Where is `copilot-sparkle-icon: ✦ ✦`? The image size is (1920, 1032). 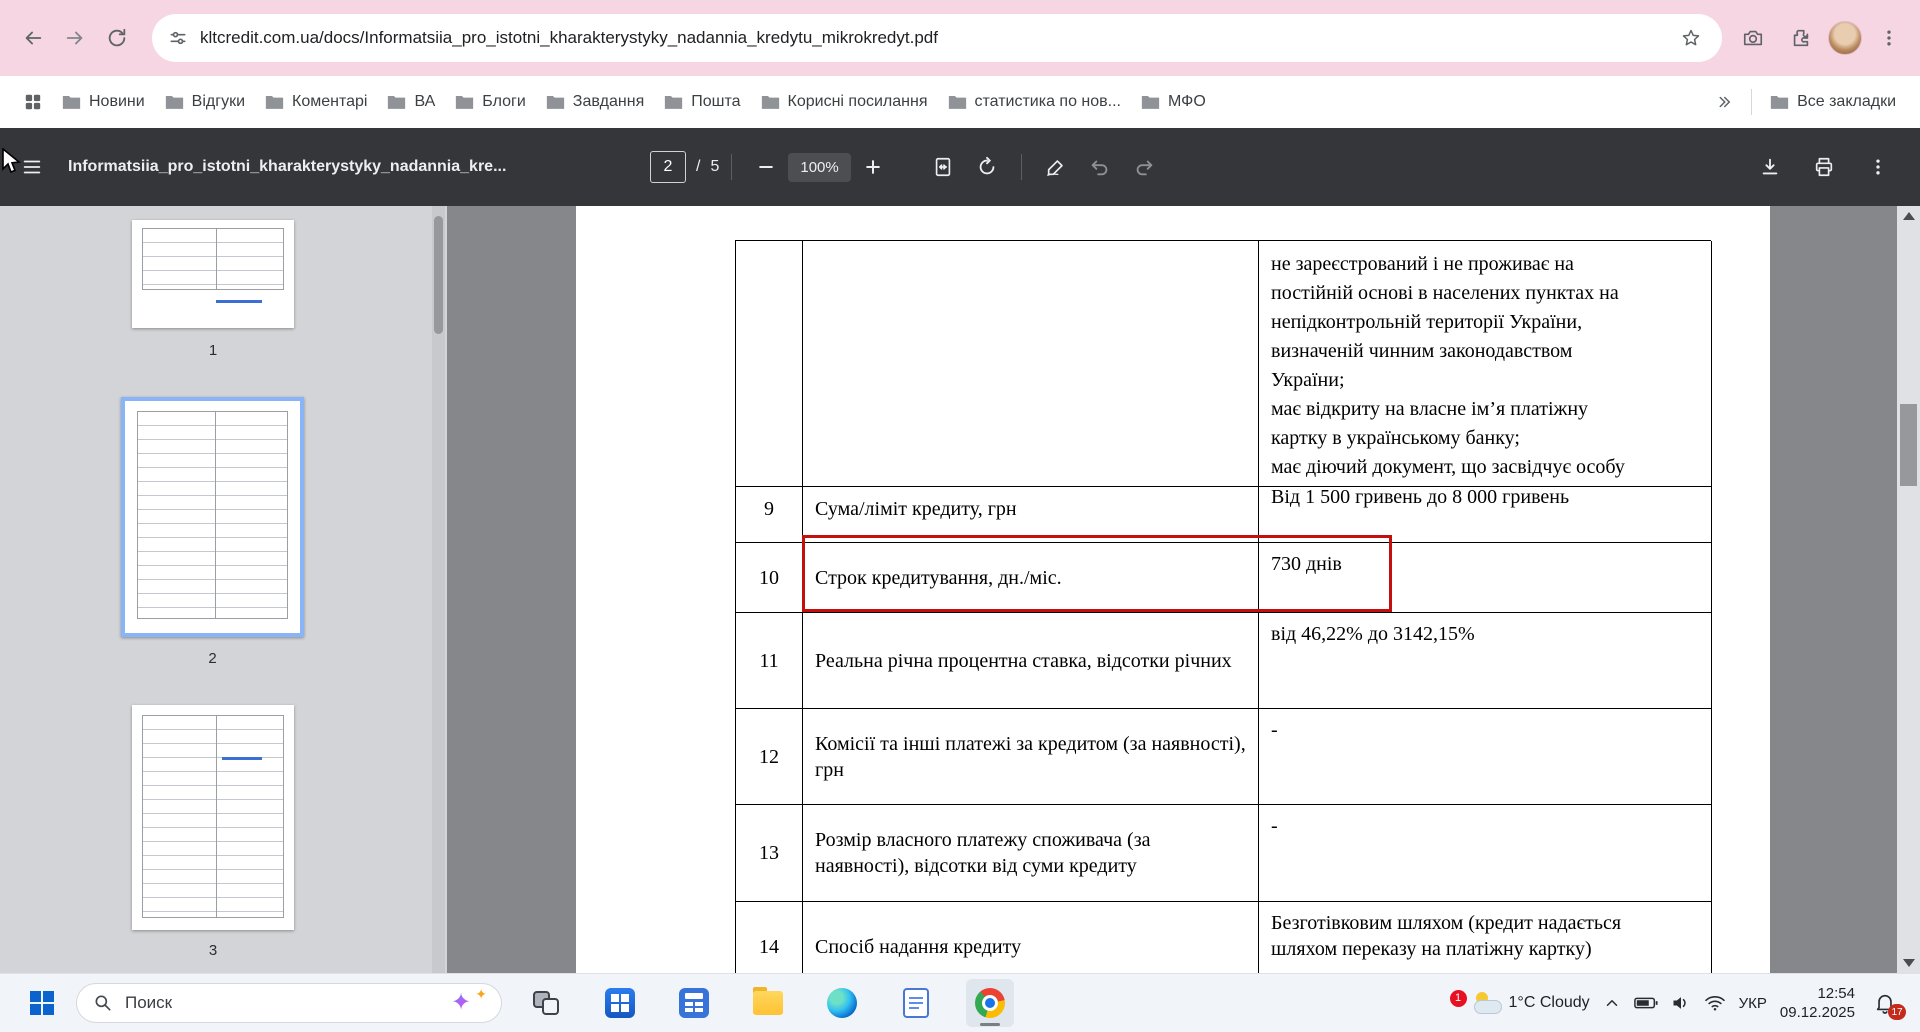
copilot-sparkle-icon: ✦ ✦ is located at coordinates (469, 1002).